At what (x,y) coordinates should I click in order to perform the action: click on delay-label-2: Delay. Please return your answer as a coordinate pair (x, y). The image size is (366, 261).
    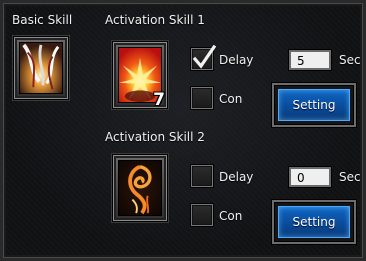
    Looking at the image, I should click on (236, 177).